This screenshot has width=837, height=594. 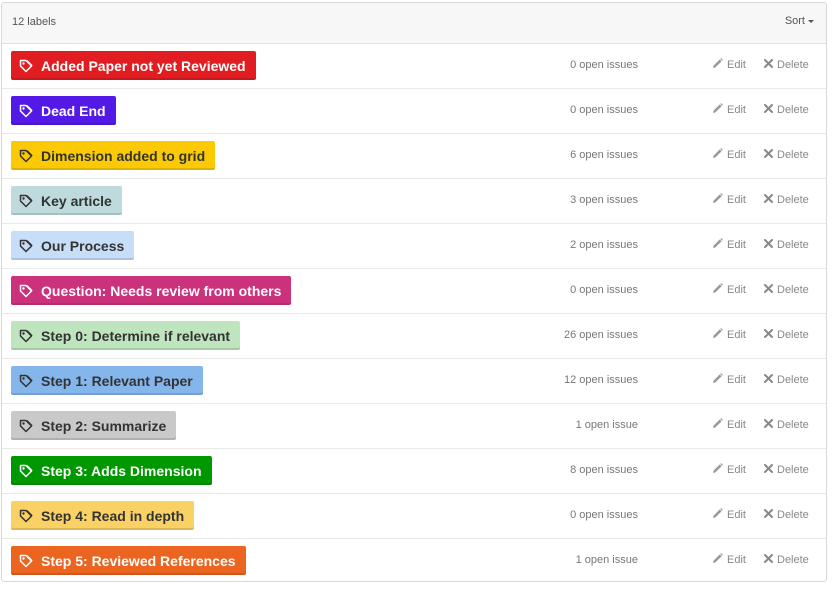 I want to click on label-chip: Key article, so click(x=66, y=200).